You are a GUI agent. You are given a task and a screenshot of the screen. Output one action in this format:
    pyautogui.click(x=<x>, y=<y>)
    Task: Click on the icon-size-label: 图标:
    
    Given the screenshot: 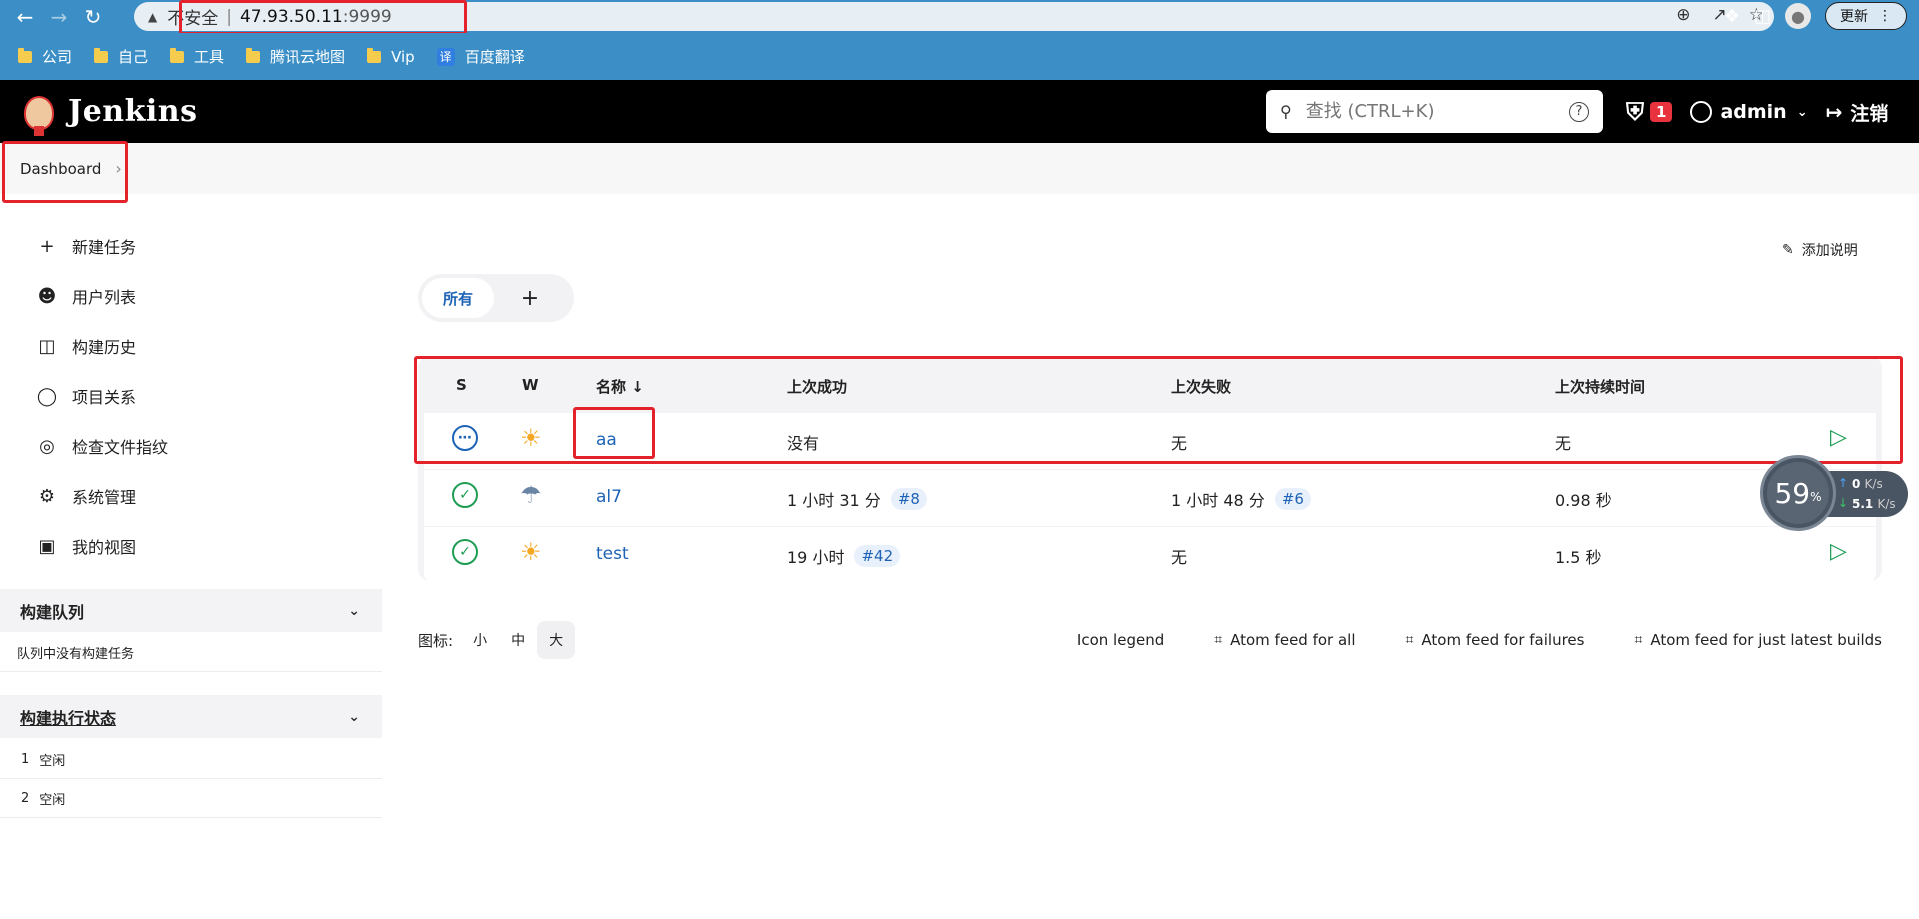 What is the action you would take?
    pyautogui.click(x=436, y=640)
    